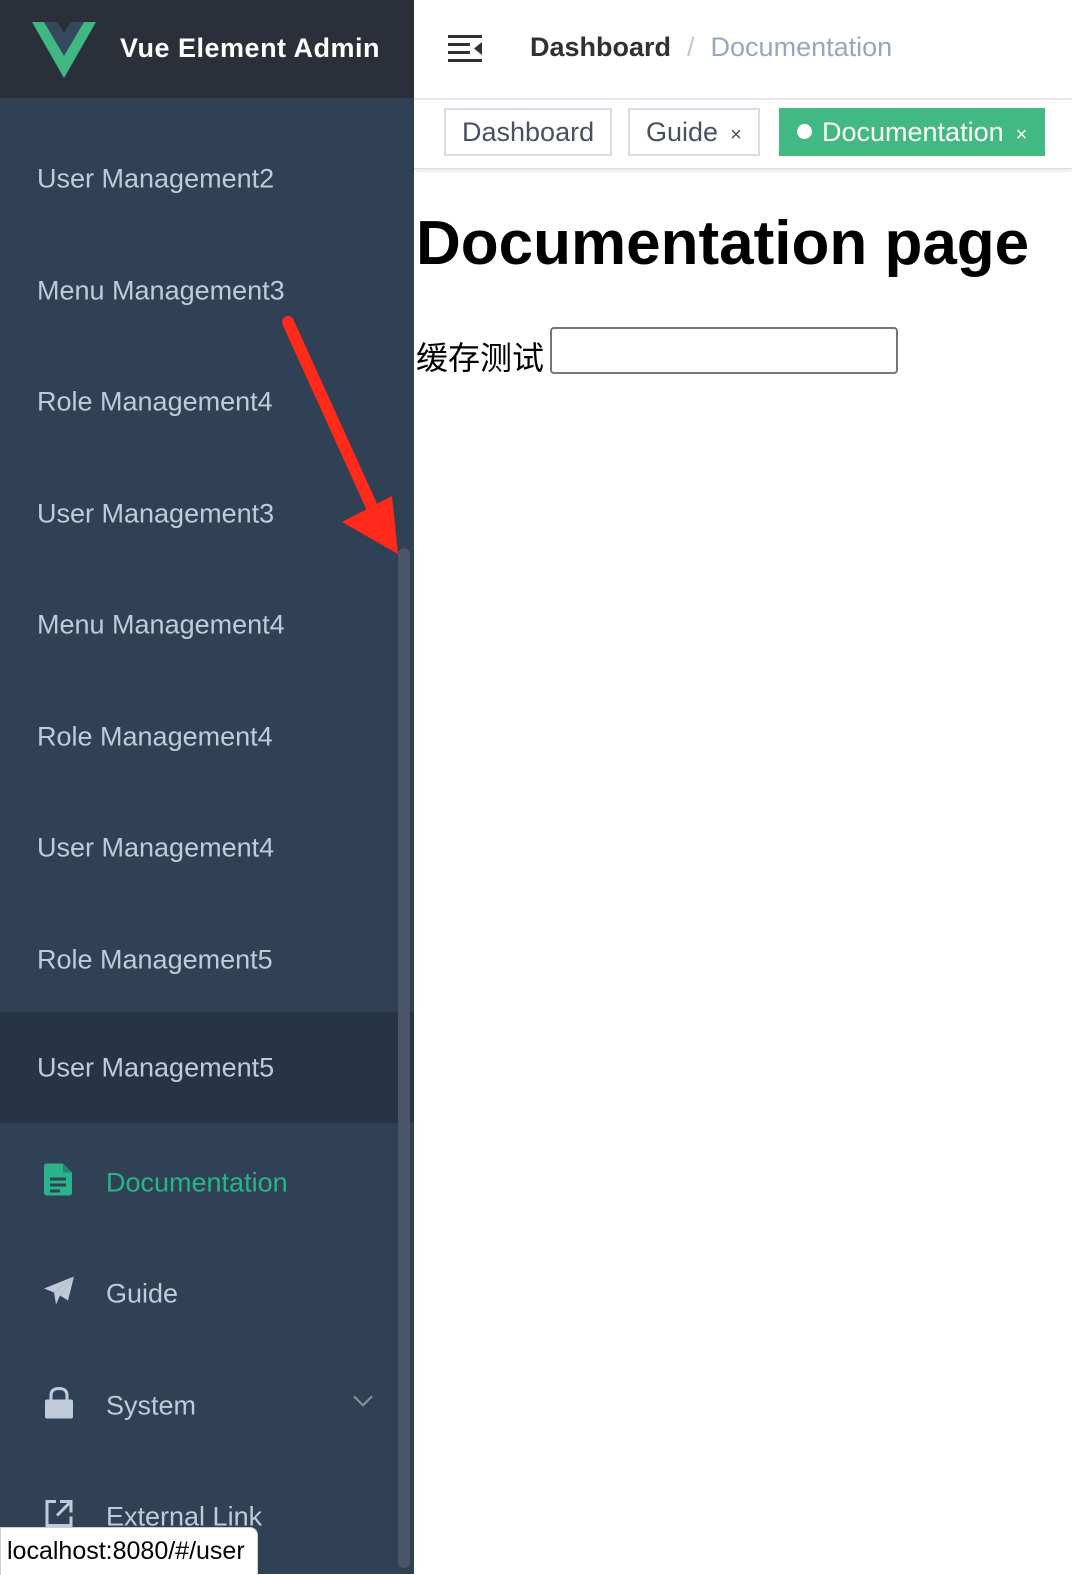  I want to click on breadcrumb: Dashboard / Documentation, so click(711, 47).